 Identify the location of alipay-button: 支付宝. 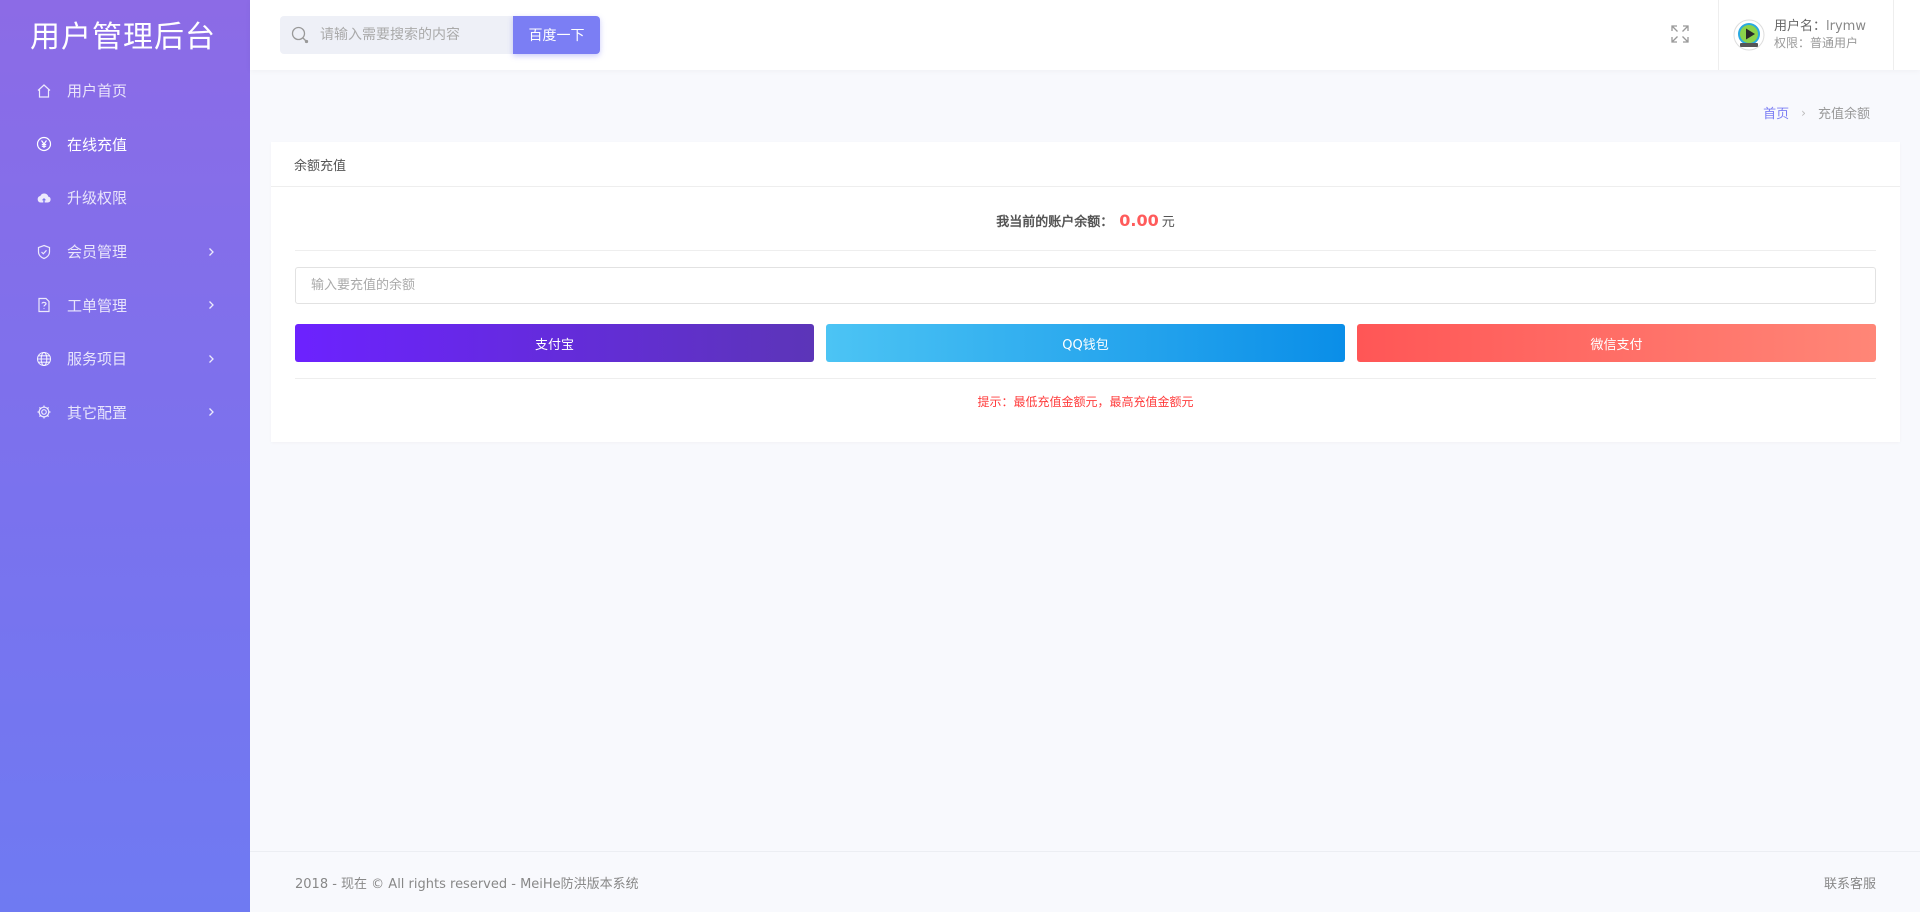
(554, 343).